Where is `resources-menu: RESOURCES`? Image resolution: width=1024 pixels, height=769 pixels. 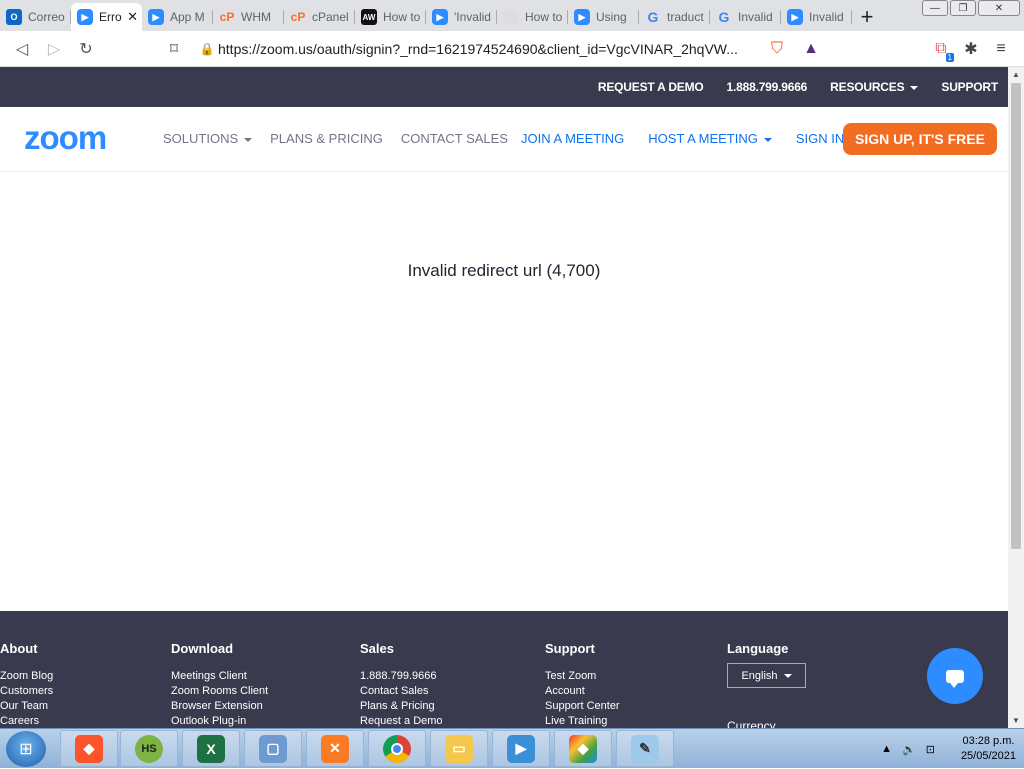
resources-menu: RESOURCES is located at coordinates (874, 87).